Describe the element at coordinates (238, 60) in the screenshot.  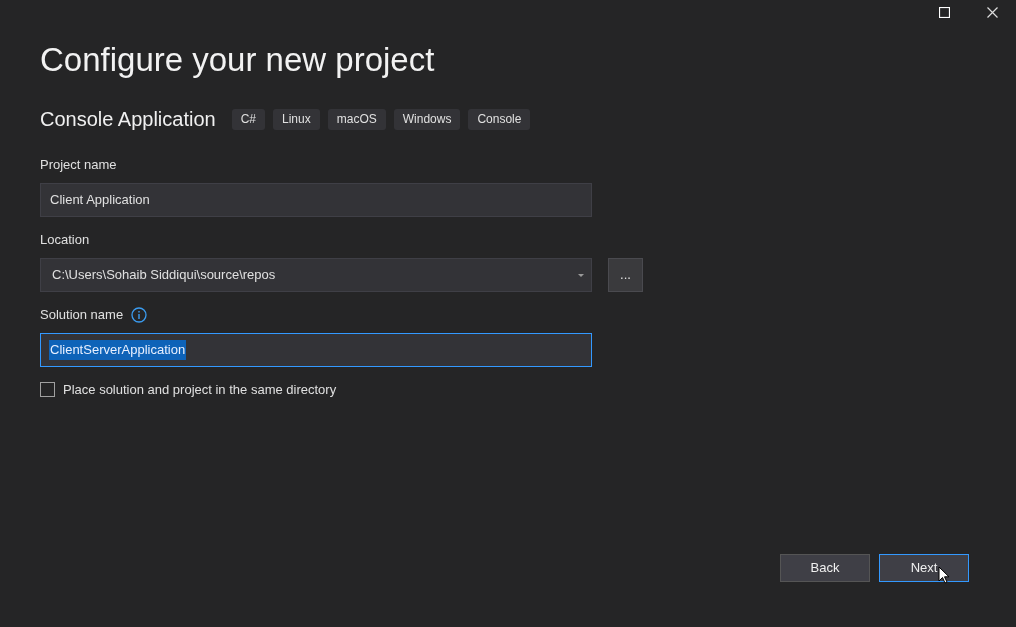
I see `page-title: Configure your new project` at that location.